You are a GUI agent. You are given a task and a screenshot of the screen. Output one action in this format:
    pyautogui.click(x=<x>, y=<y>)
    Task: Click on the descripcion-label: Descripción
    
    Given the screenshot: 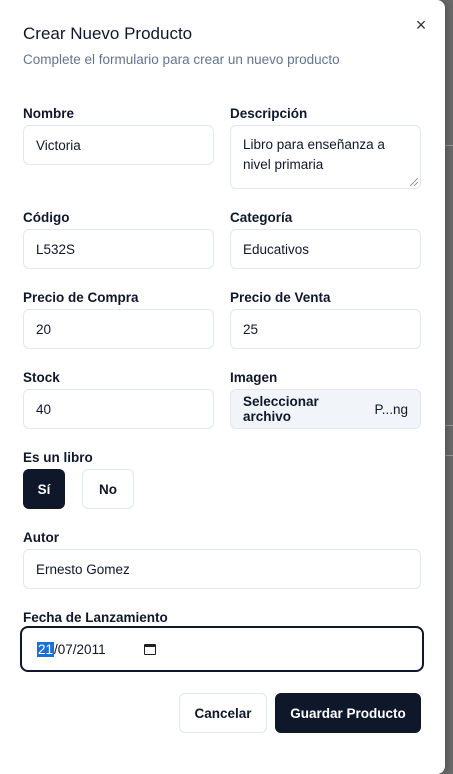 What is the action you would take?
    pyautogui.click(x=269, y=113)
    